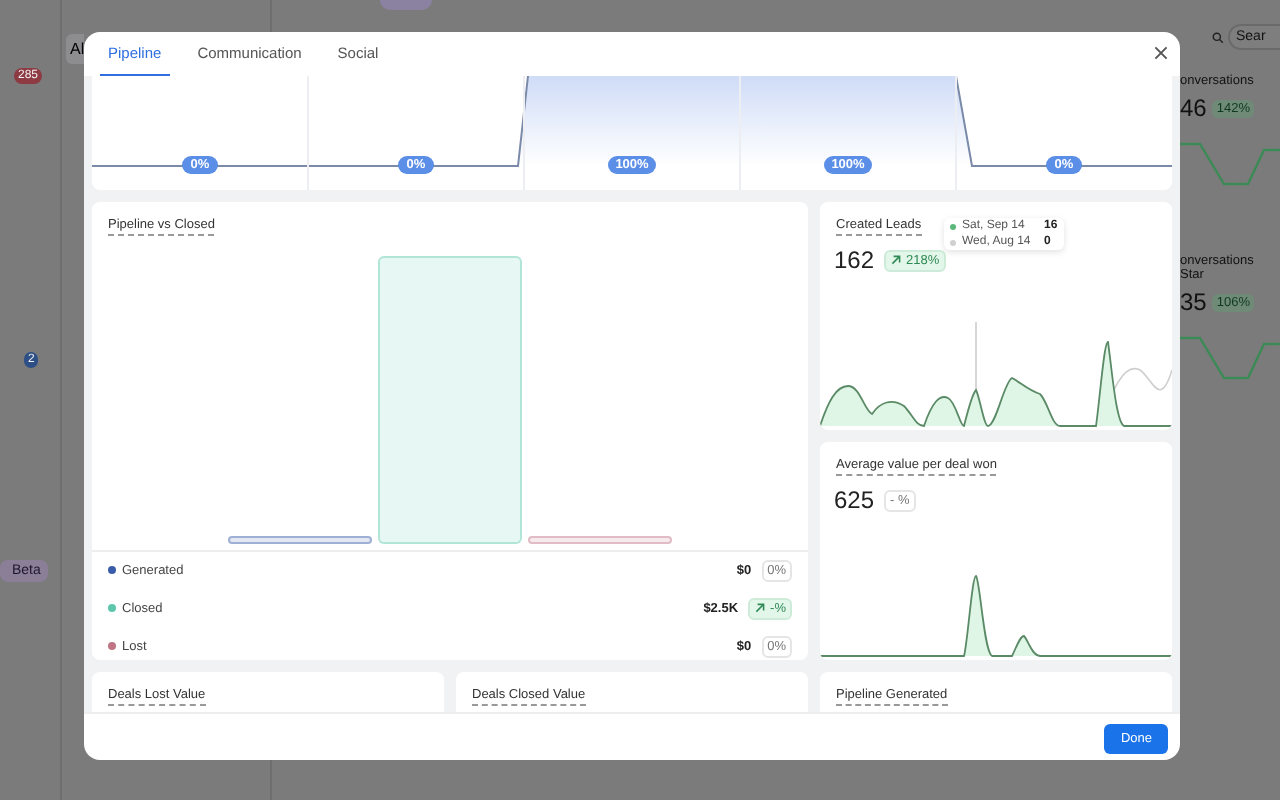 The height and width of the screenshot is (800, 1280). I want to click on metric-value: 46, so click(1193, 108).